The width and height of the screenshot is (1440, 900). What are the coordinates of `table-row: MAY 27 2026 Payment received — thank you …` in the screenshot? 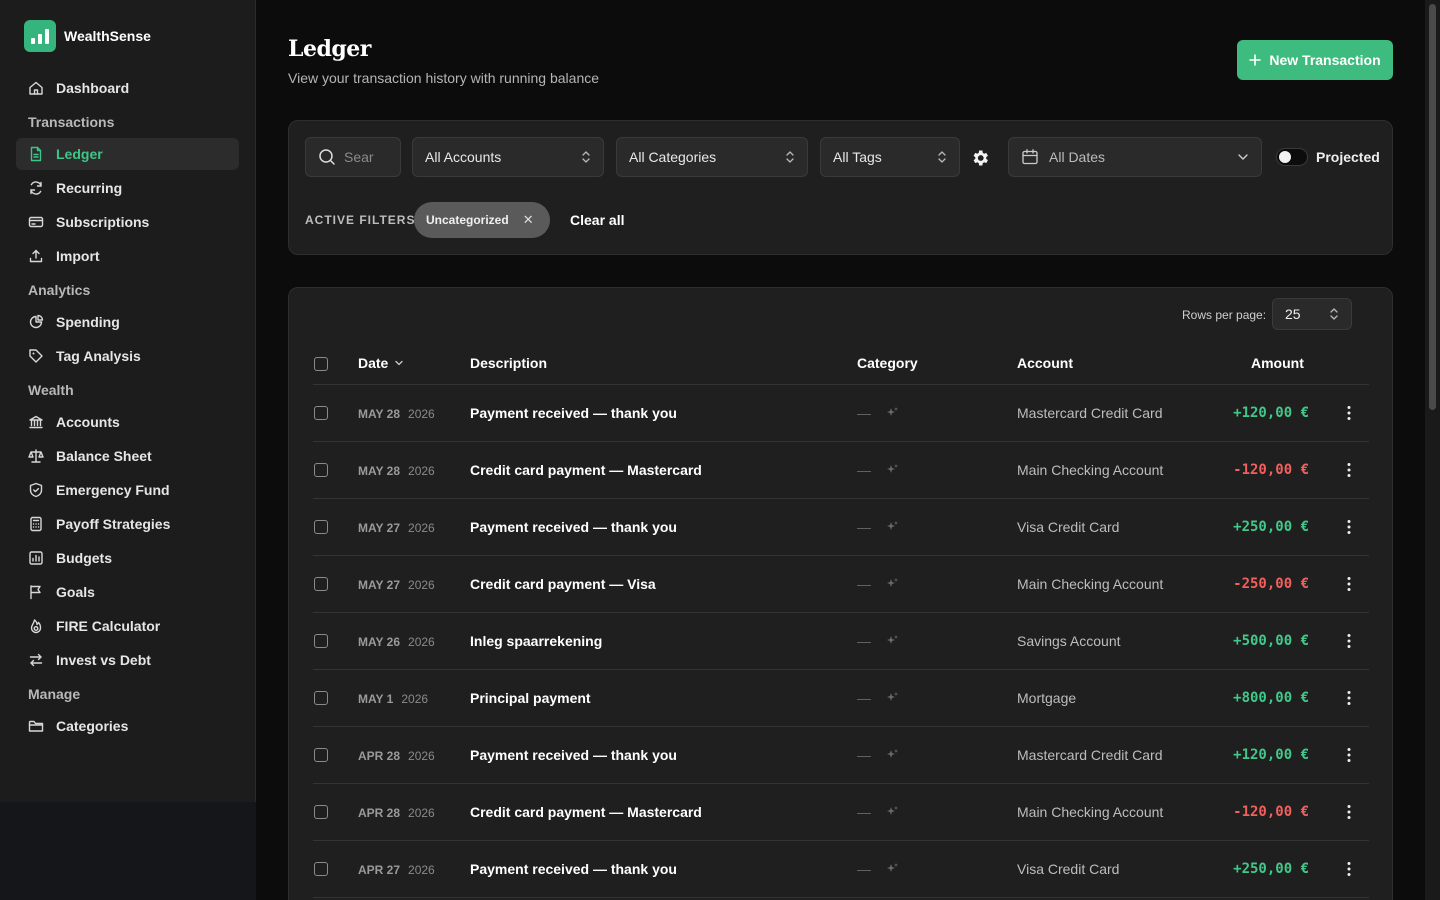 It's located at (841, 527).